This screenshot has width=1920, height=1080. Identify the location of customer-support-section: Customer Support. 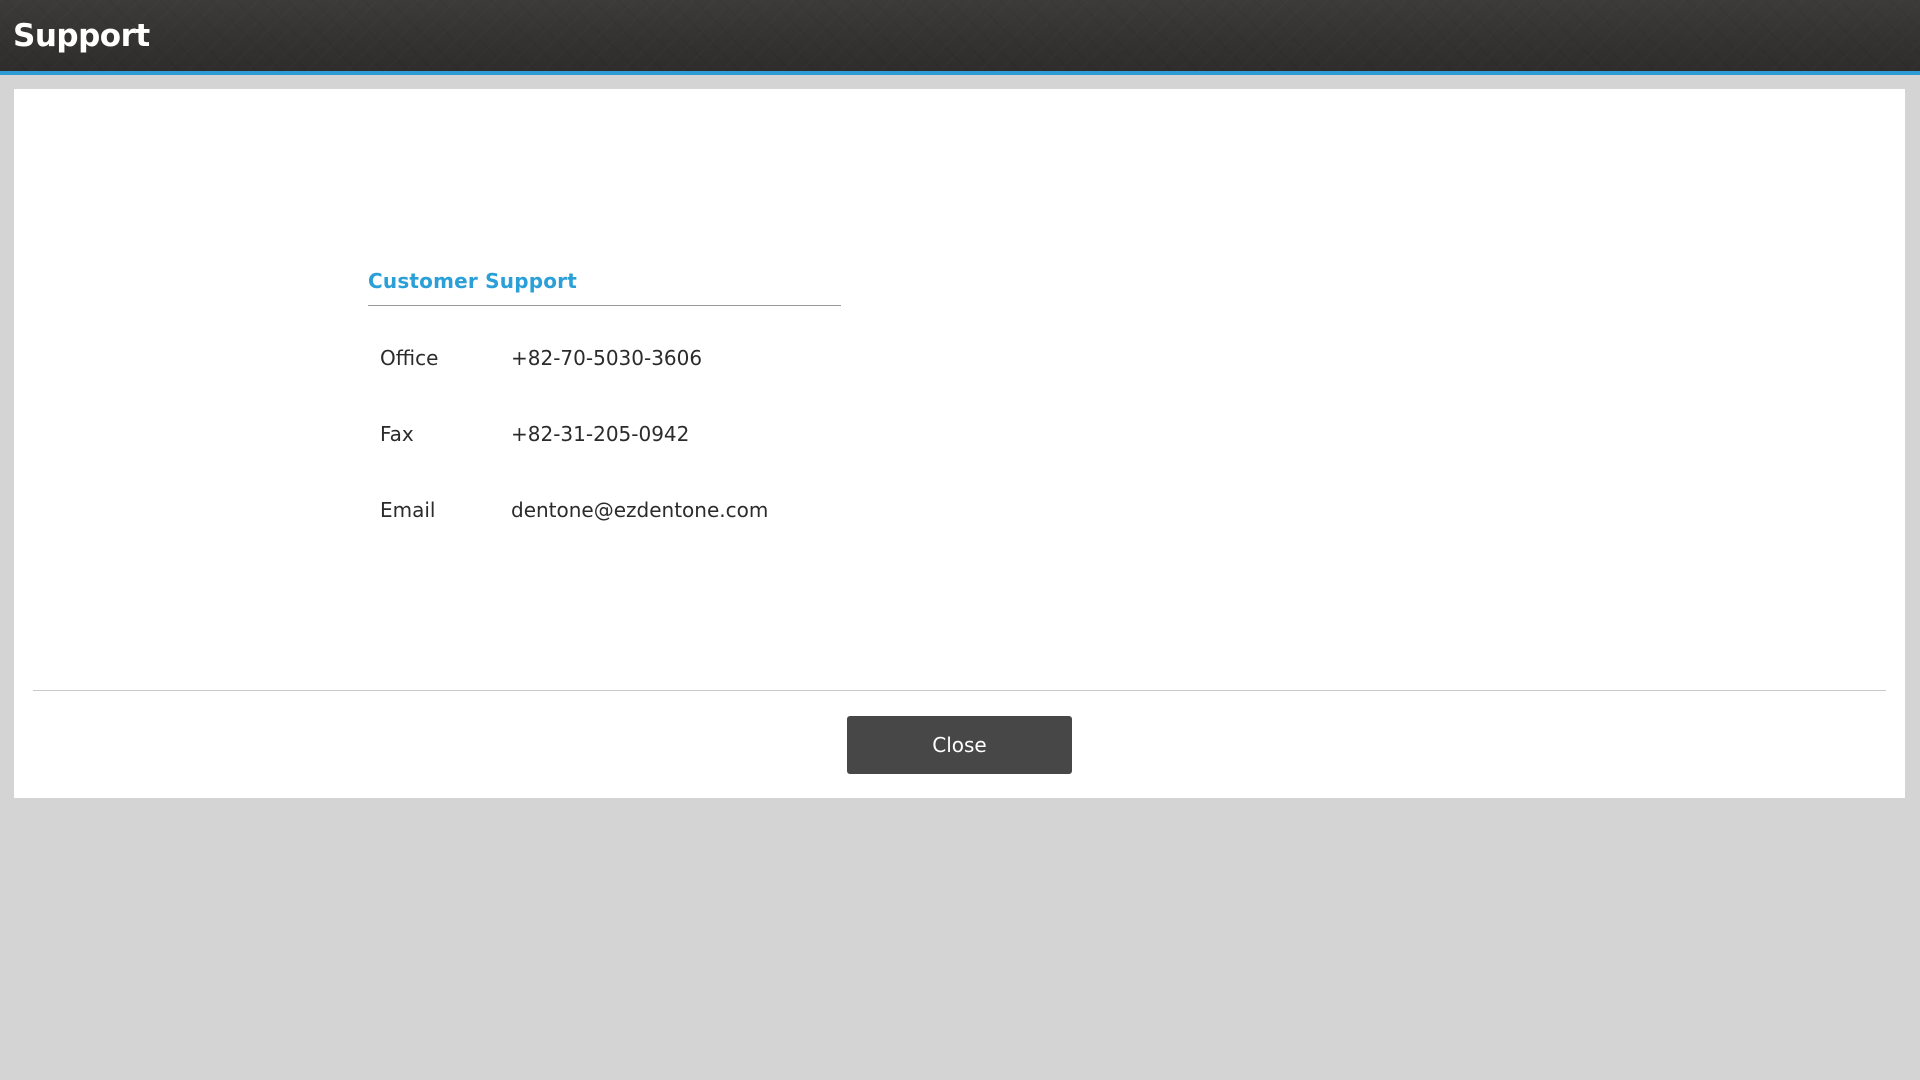
(604, 287).